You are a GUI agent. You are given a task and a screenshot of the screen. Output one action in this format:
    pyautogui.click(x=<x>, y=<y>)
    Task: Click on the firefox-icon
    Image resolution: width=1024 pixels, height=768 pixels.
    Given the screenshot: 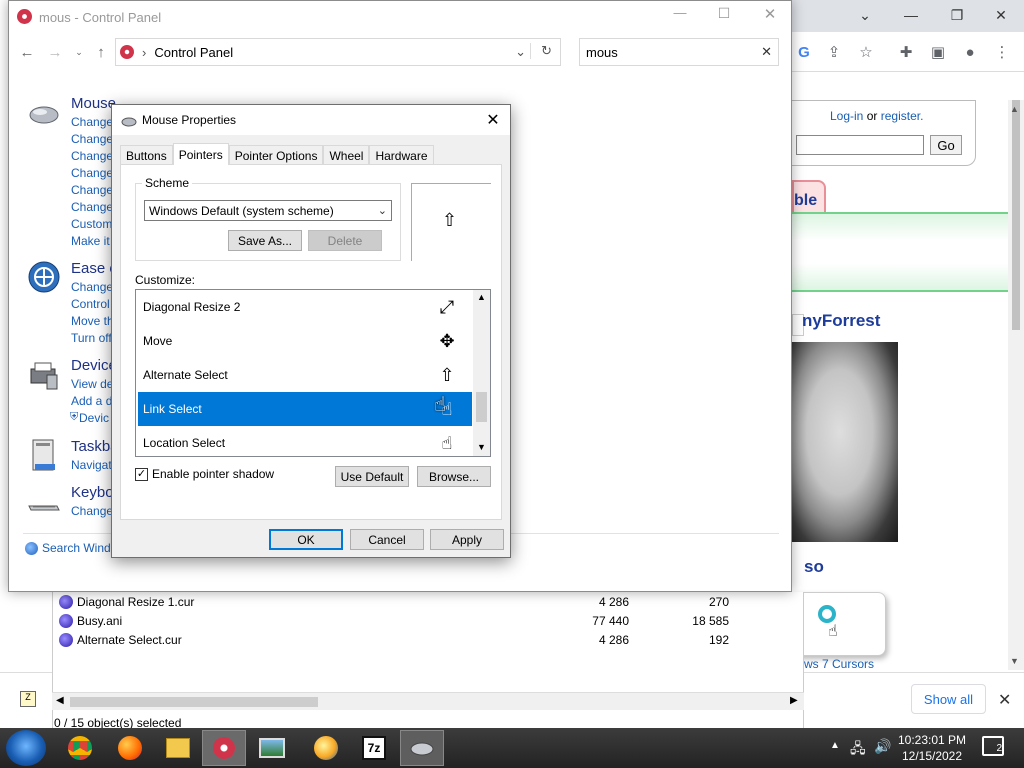 What is the action you would take?
    pyautogui.click(x=130, y=748)
    